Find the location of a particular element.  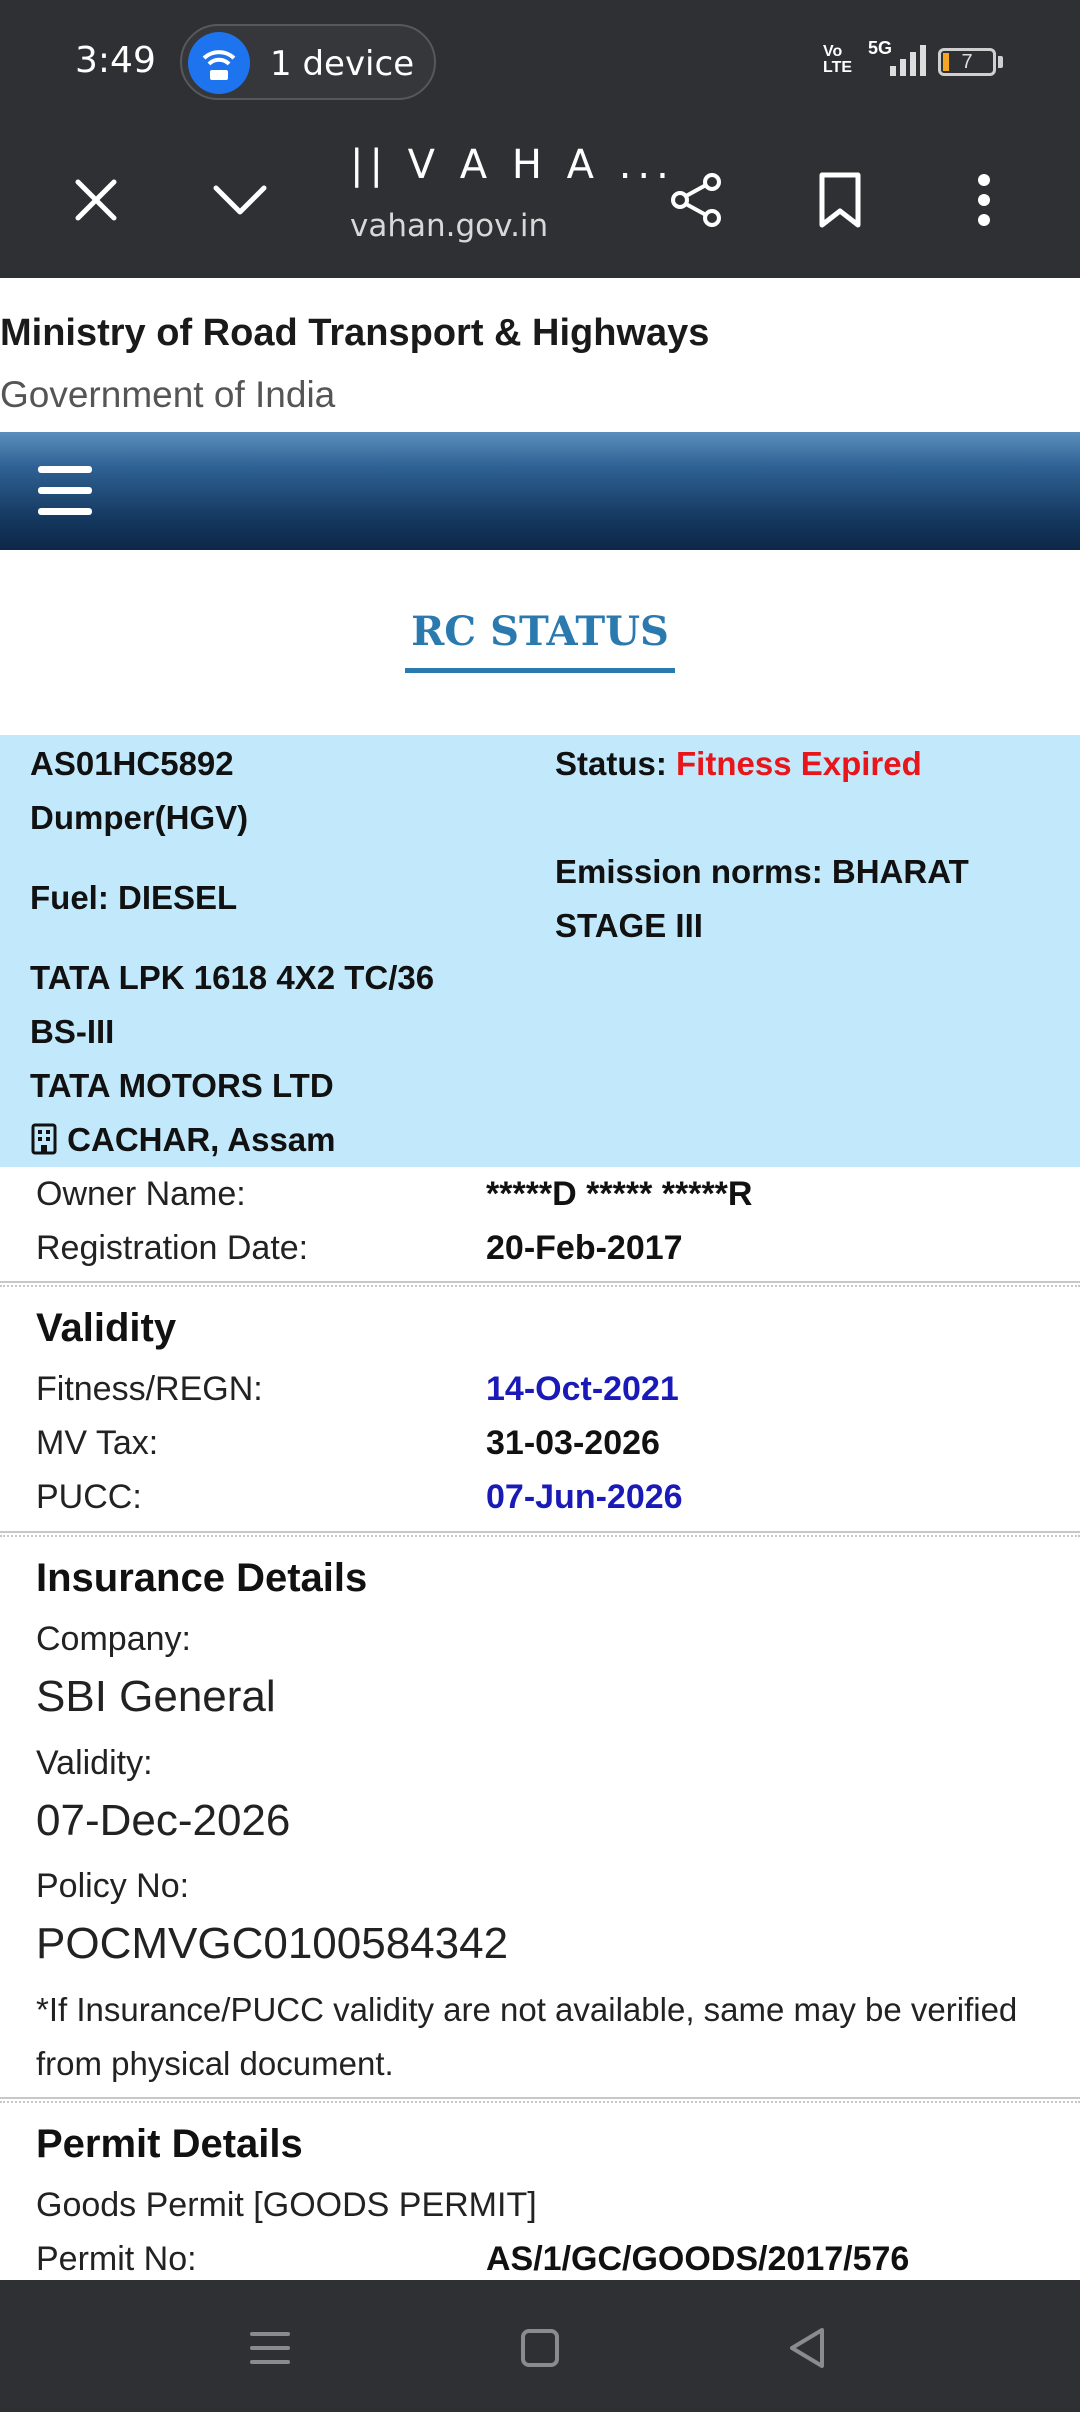

permit-number-label: Permit No: is located at coordinates (116, 2259).